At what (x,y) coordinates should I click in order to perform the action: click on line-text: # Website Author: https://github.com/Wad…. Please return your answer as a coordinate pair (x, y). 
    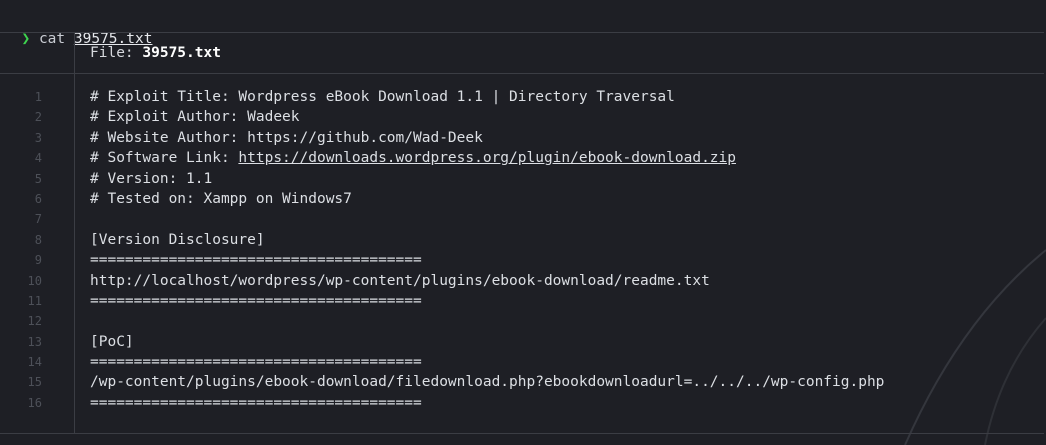
    Looking at the image, I should click on (286, 138).